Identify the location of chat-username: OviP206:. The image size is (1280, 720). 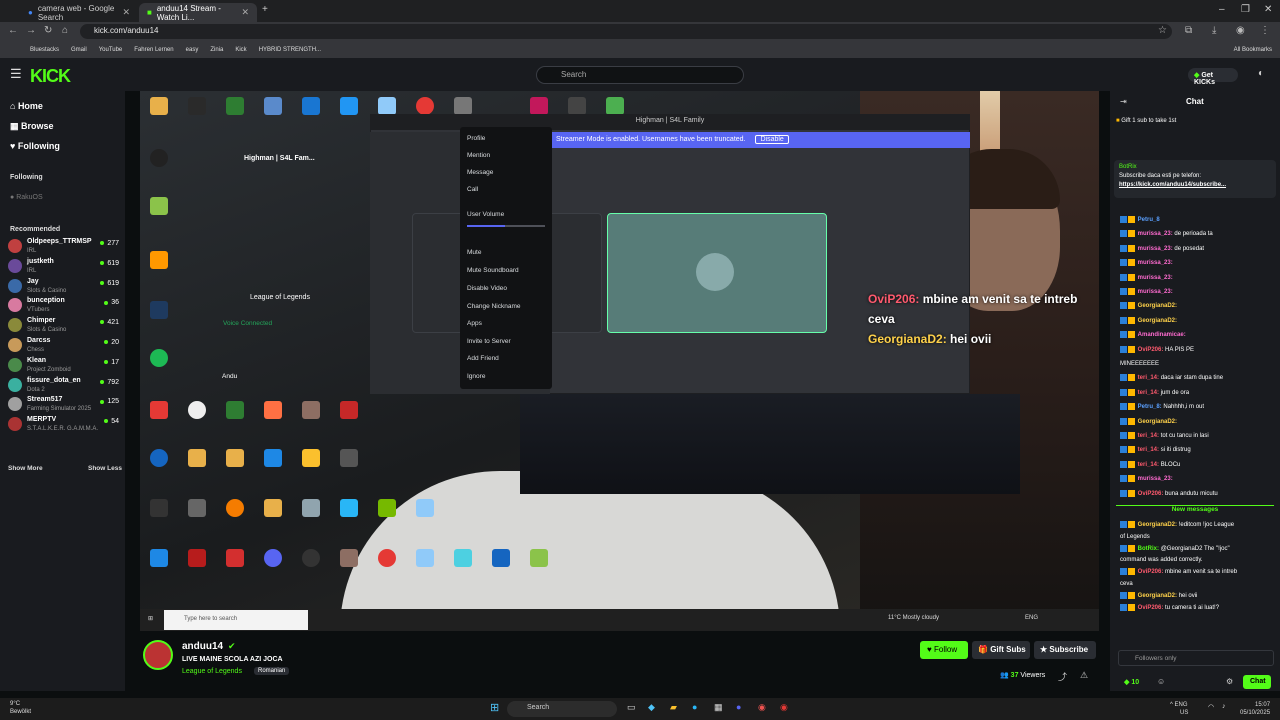
(1151, 350).